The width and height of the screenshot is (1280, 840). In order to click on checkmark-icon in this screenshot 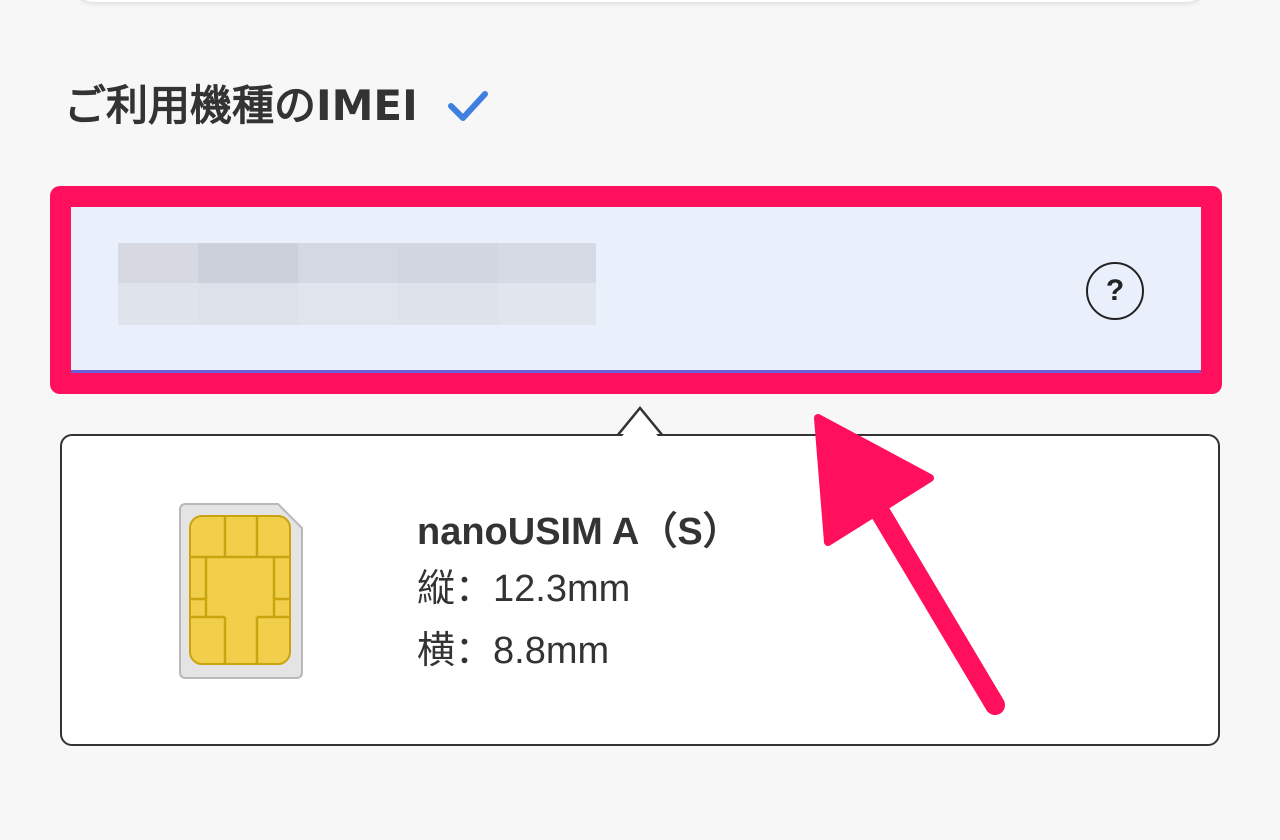, I will do `click(467, 106)`.